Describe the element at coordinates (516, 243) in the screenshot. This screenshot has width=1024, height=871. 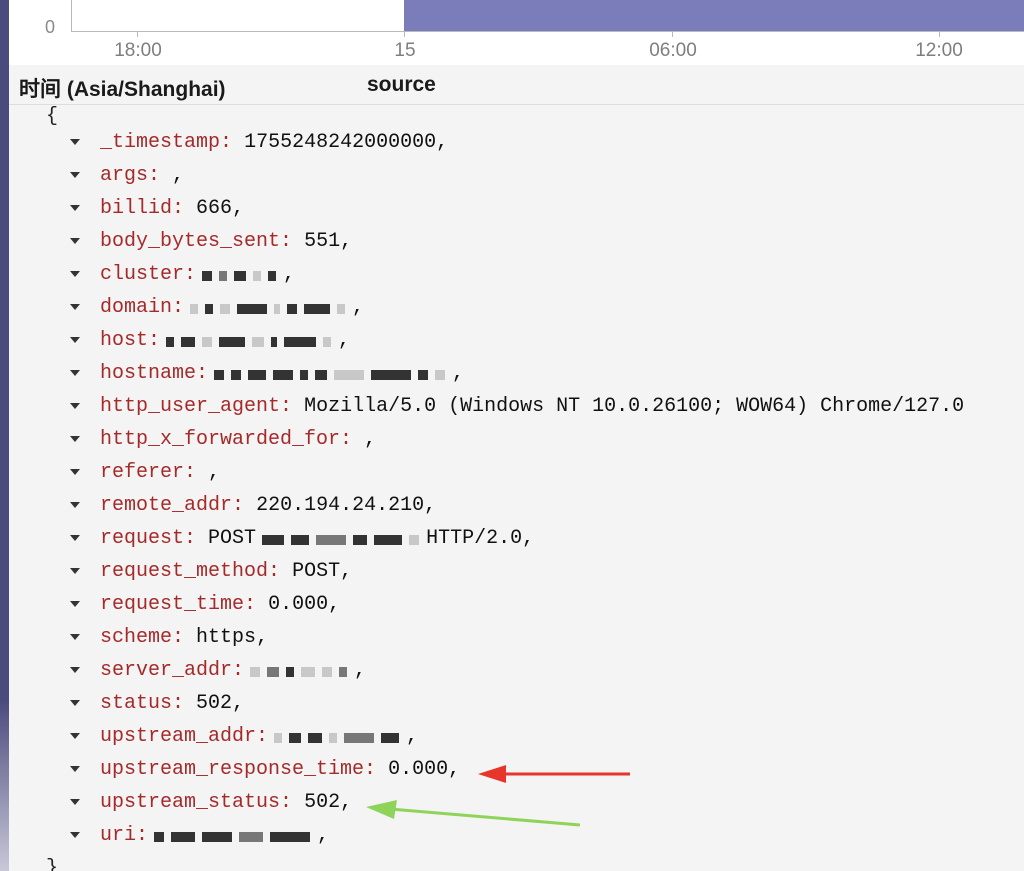
I see `json-field-row: body_bytes_sent: 551,` at that location.